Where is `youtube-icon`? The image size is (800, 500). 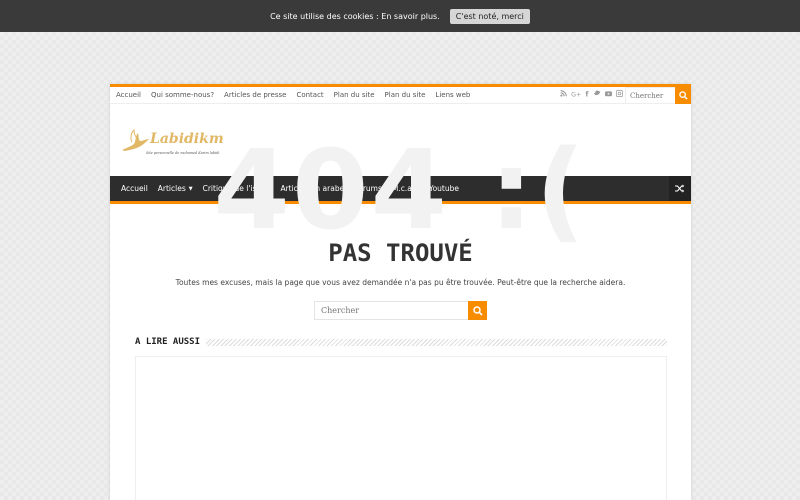
youtube-icon is located at coordinates (608, 93).